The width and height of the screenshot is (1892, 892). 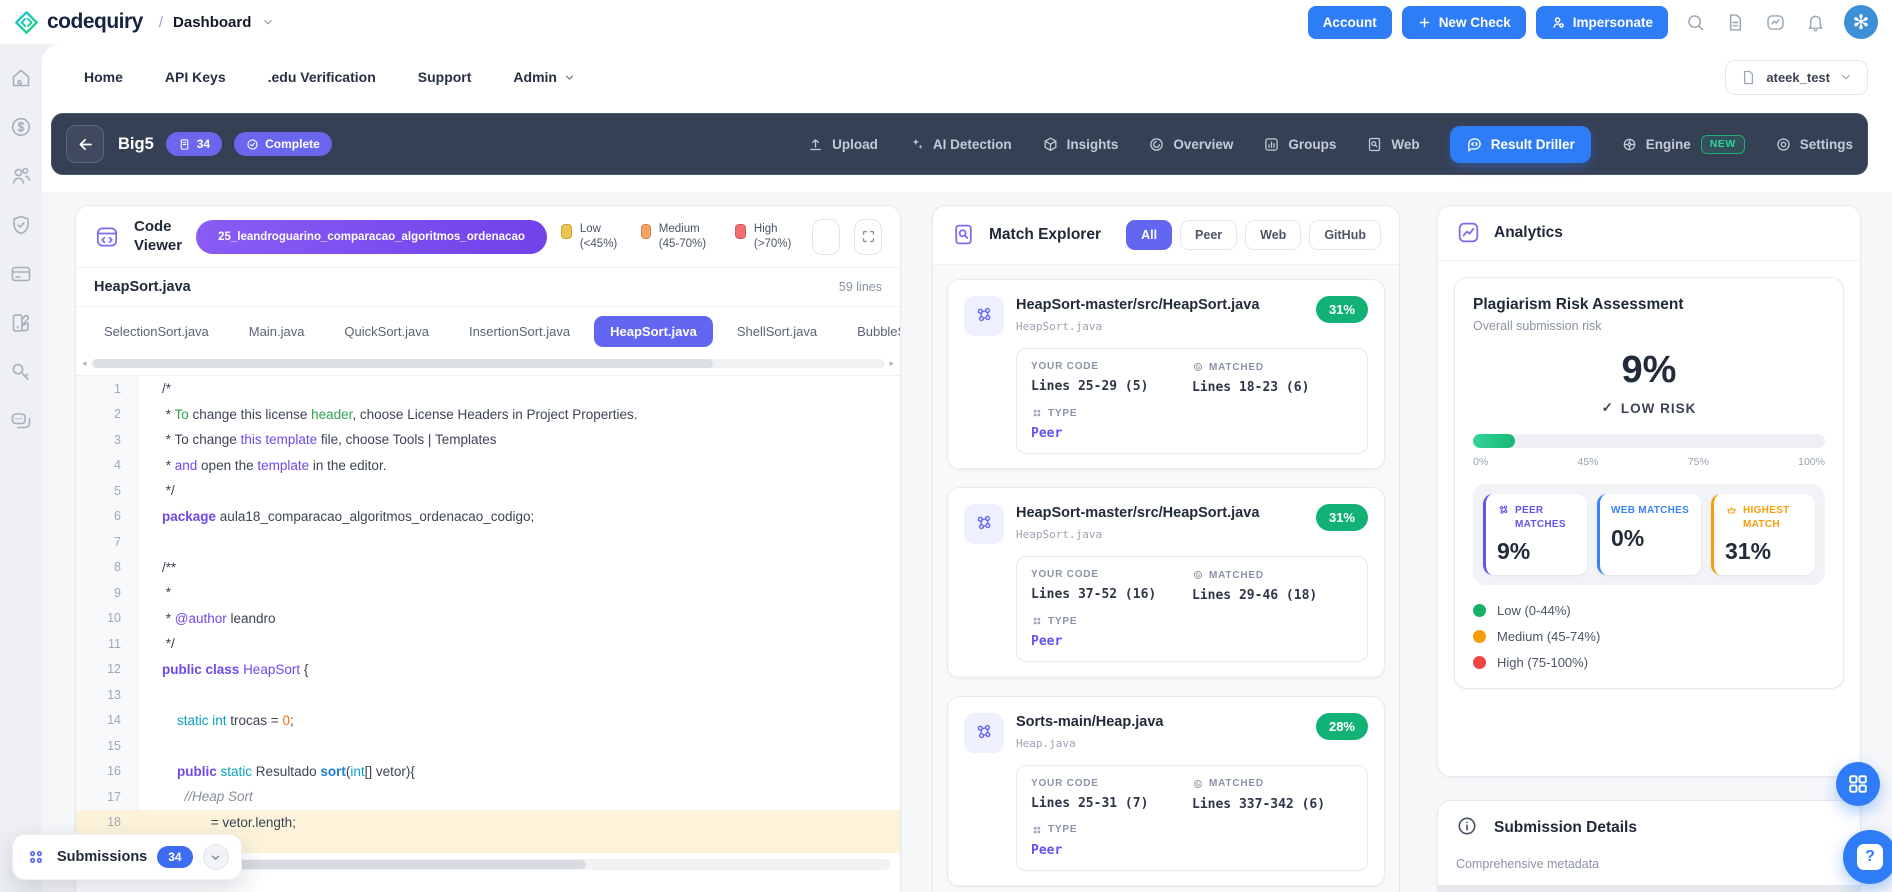 What do you see at coordinates (544, 77) in the screenshot?
I see `nav-item-admin: Admin` at bounding box center [544, 77].